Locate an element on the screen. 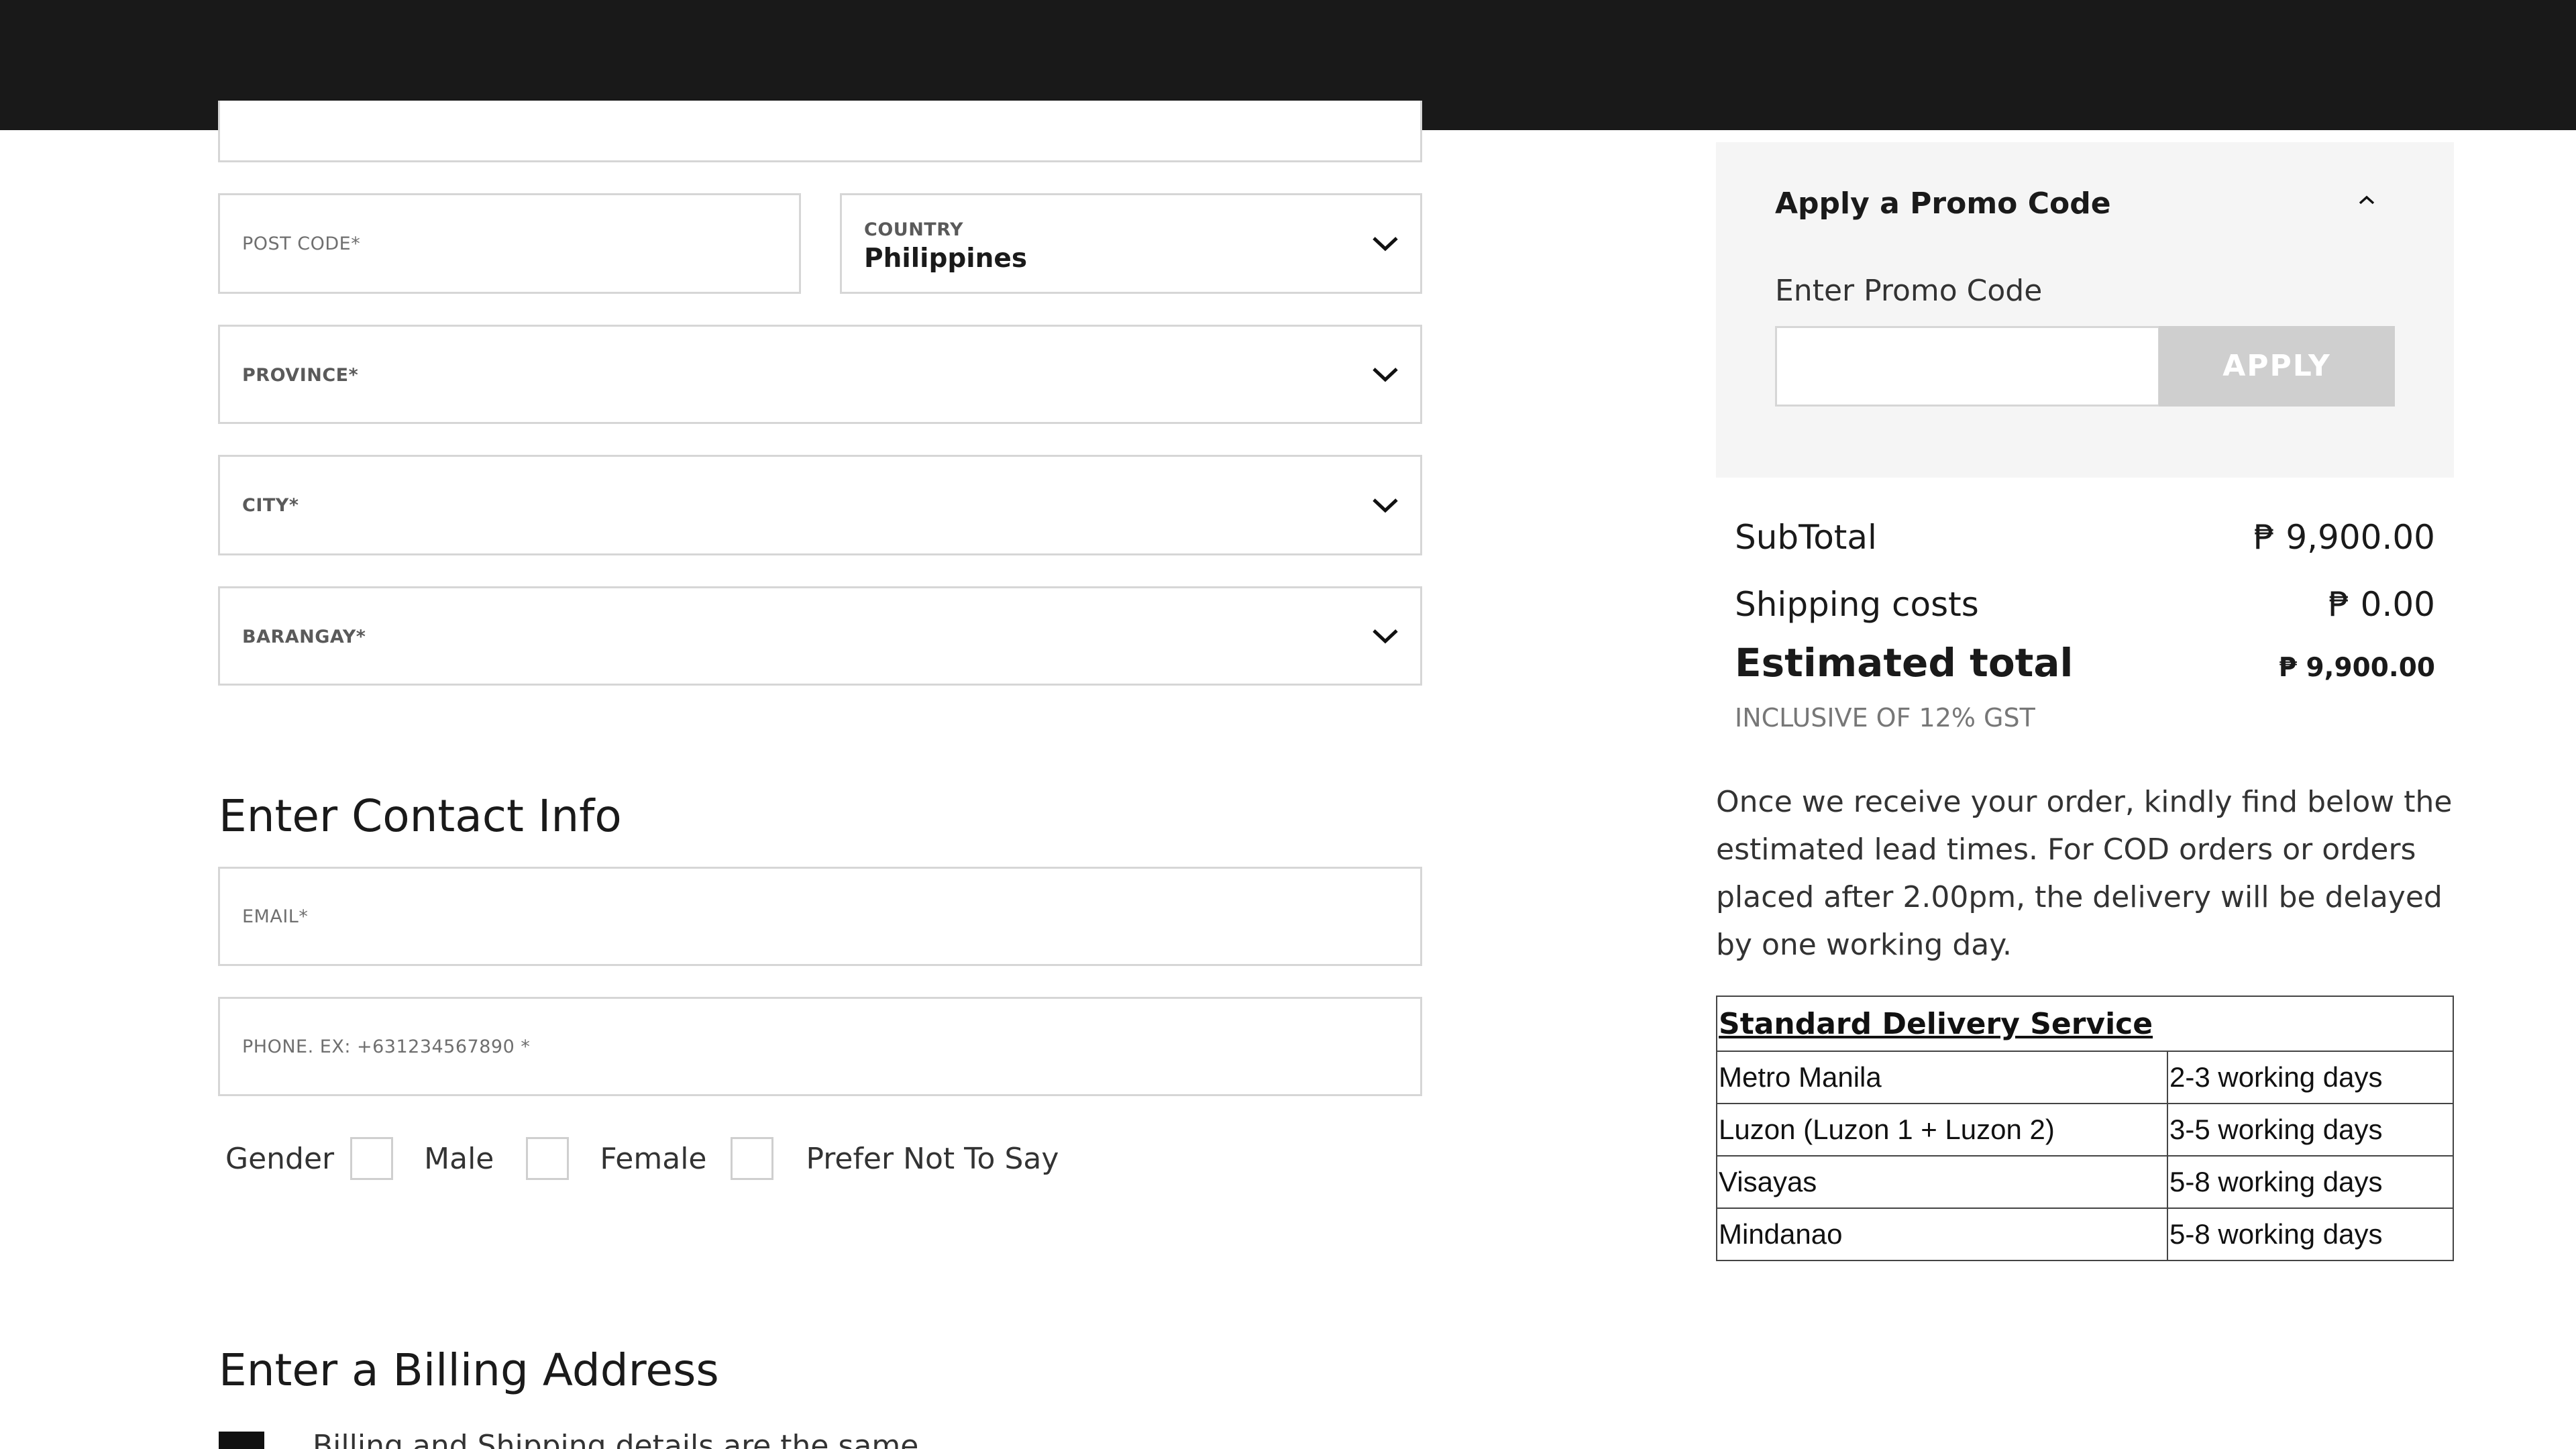 This screenshot has height=1449, width=2576. subtotal-value: ₱ 9,900.00 is located at coordinates (2344, 537).